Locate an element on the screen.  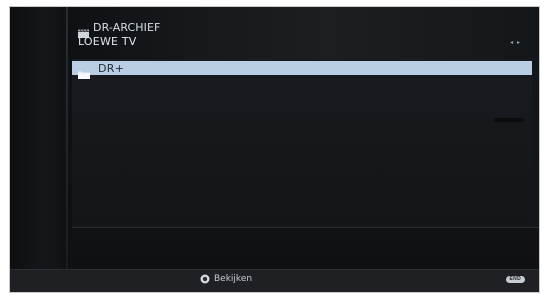
page-nav-arrows: ◂ ▸ is located at coordinates (515, 42).